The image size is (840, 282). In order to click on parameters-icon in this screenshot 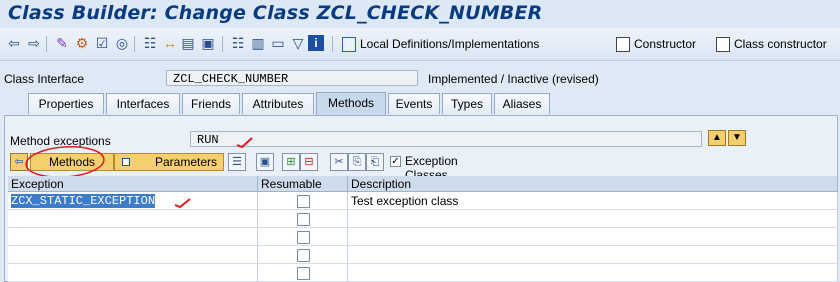, I will do `click(126, 162)`.